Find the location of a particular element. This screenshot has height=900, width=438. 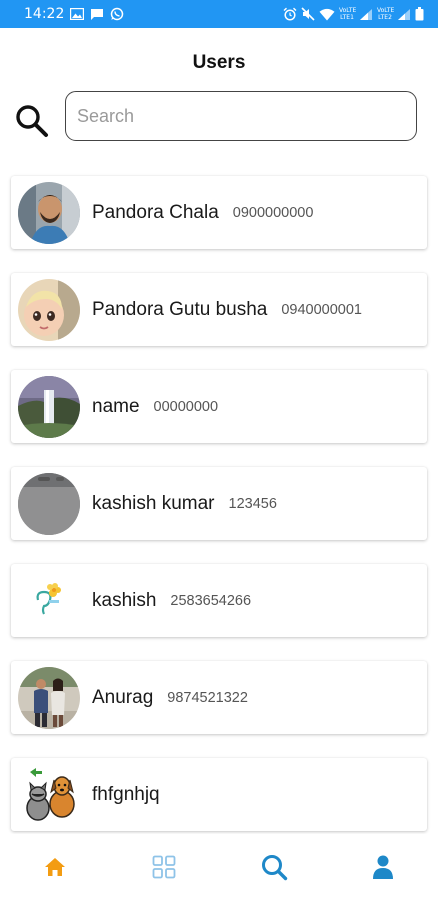

page-title: Users is located at coordinates (219, 62).